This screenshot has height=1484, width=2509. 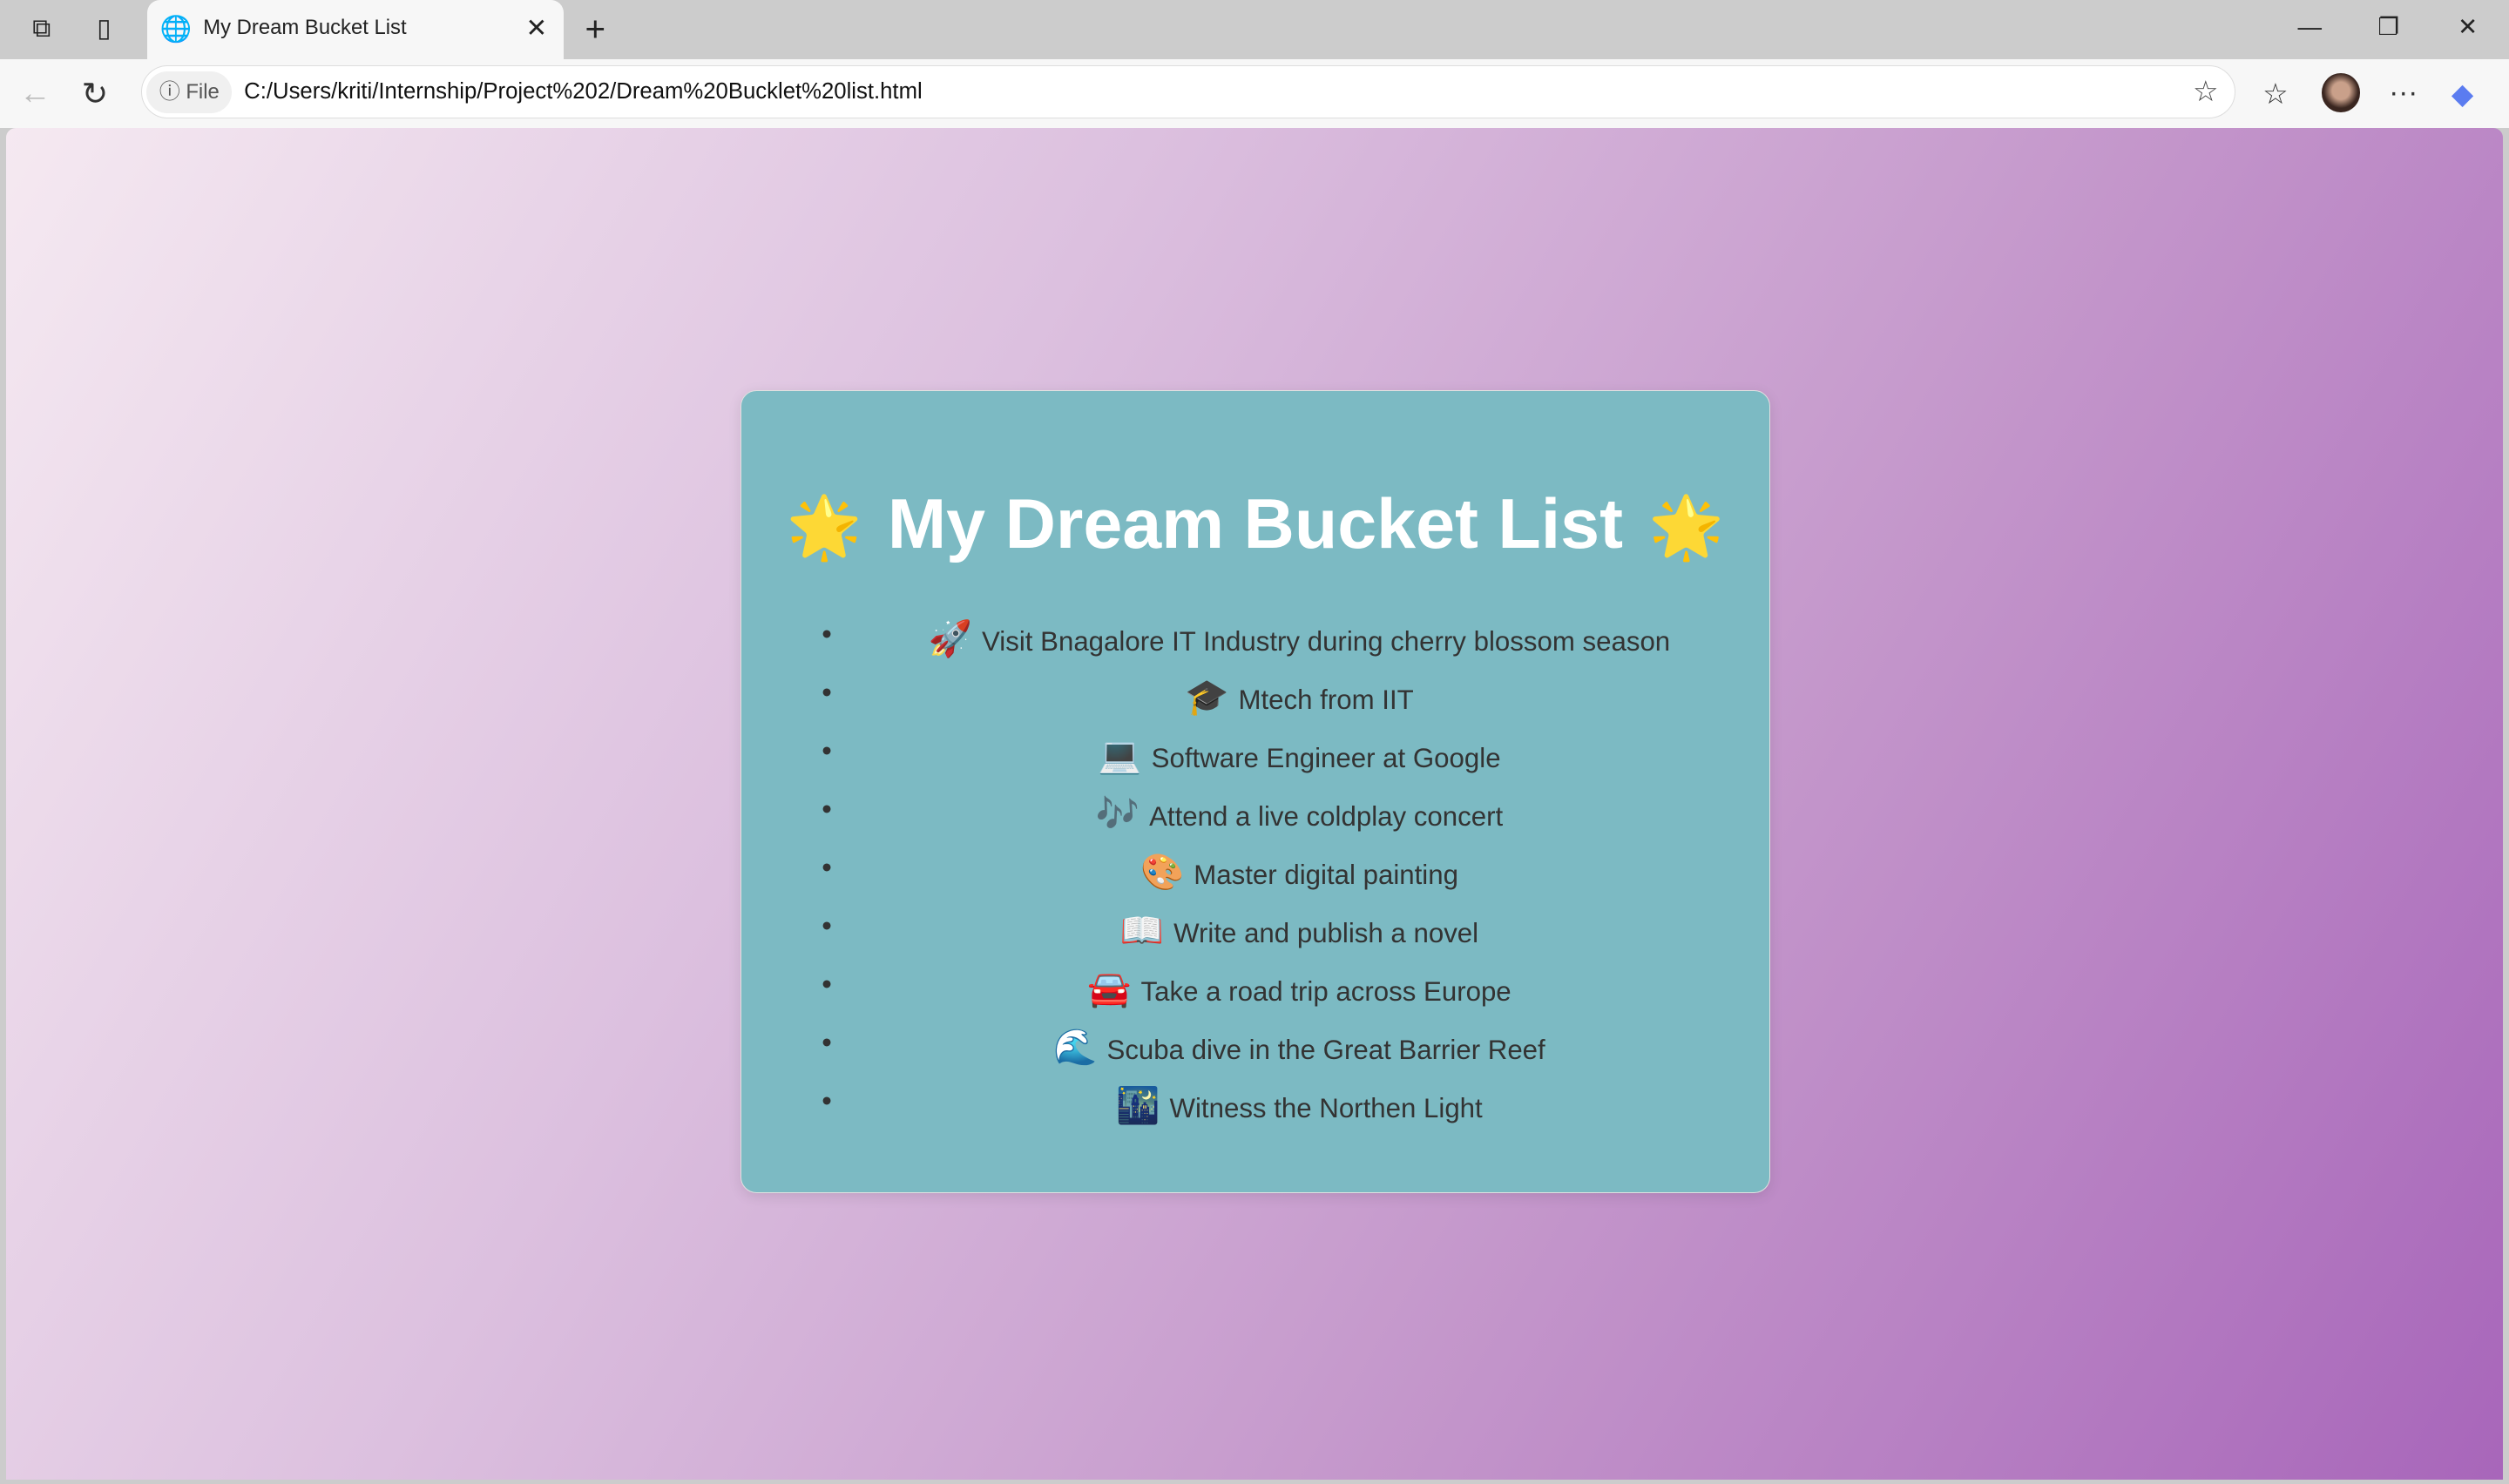 What do you see at coordinates (950, 637) in the screenshot?
I see `rocket-icon: 🚀` at bounding box center [950, 637].